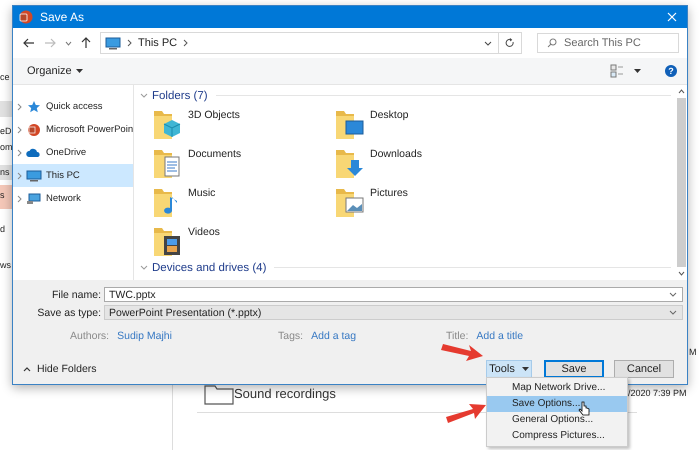 Image resolution: width=700 pixels, height=450 pixels. What do you see at coordinates (510, 43) in the screenshot?
I see `refresh-icon` at bounding box center [510, 43].